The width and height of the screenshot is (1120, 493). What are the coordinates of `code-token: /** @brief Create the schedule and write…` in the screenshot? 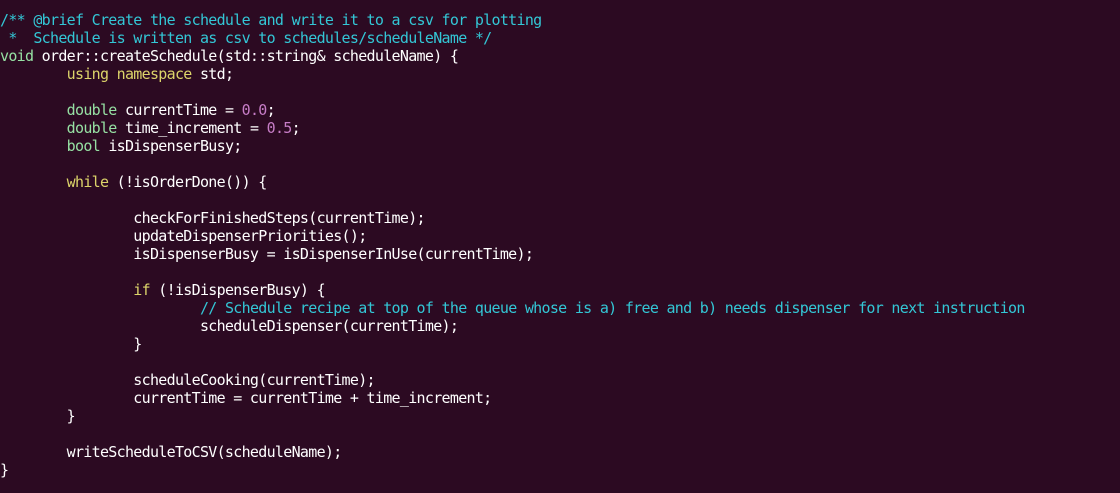 It's located at (271, 20).